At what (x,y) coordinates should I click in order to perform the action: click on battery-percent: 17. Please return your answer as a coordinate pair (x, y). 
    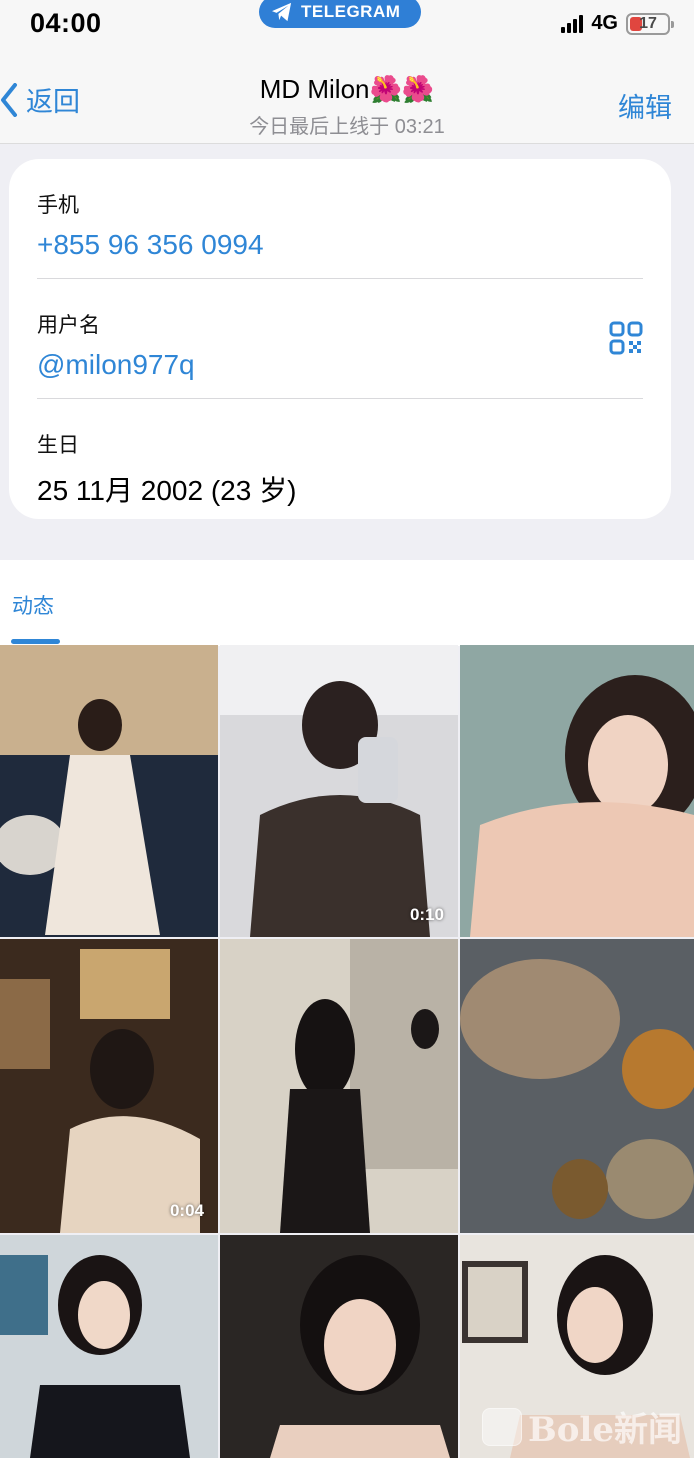
    Looking at the image, I should click on (648, 23).